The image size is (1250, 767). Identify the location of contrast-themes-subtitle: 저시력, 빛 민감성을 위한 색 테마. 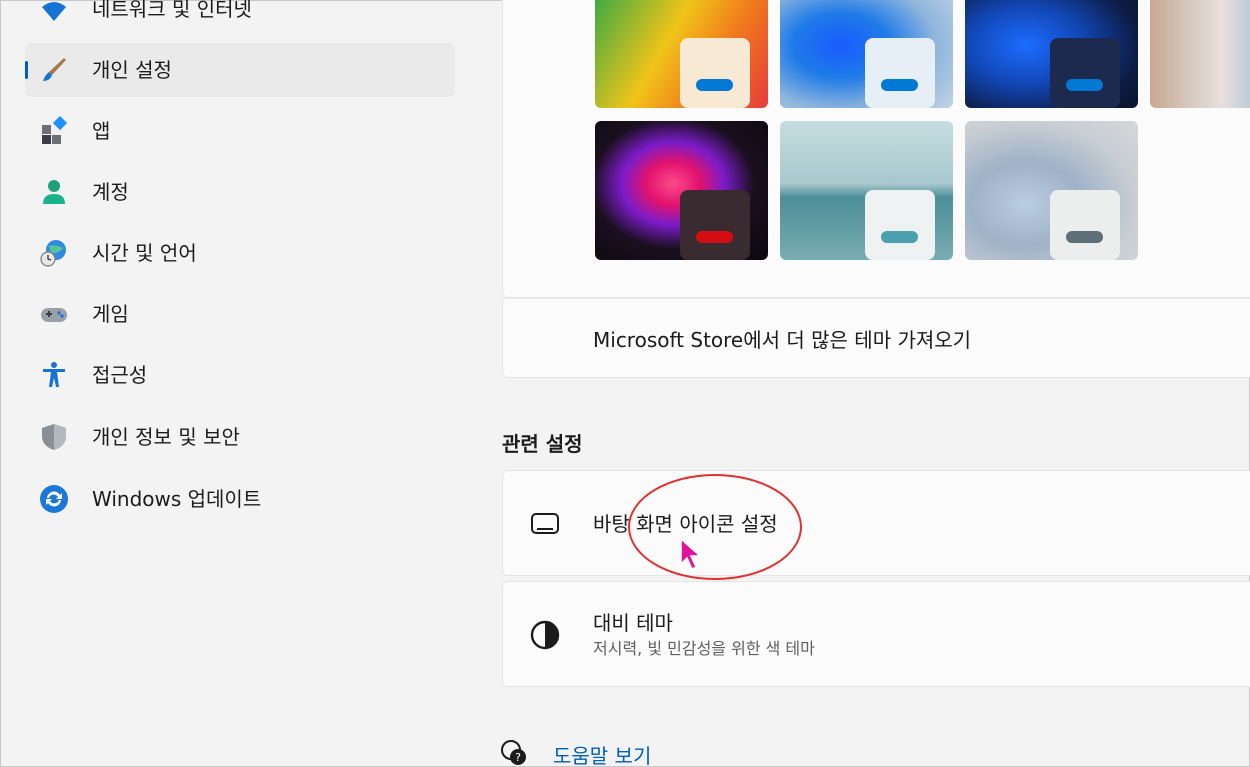
(704, 648).